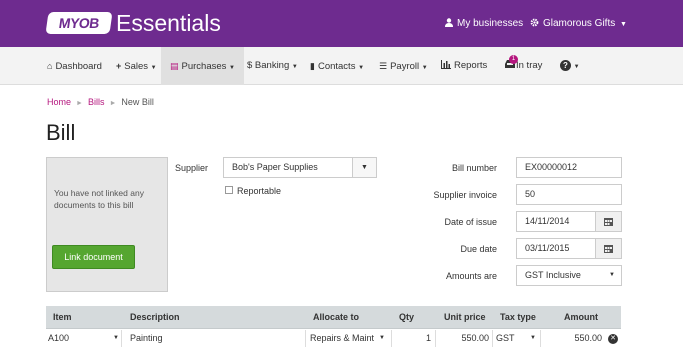 The width and height of the screenshot is (683, 347). I want to click on nav-banking: $ Banking ▼, so click(272, 66).